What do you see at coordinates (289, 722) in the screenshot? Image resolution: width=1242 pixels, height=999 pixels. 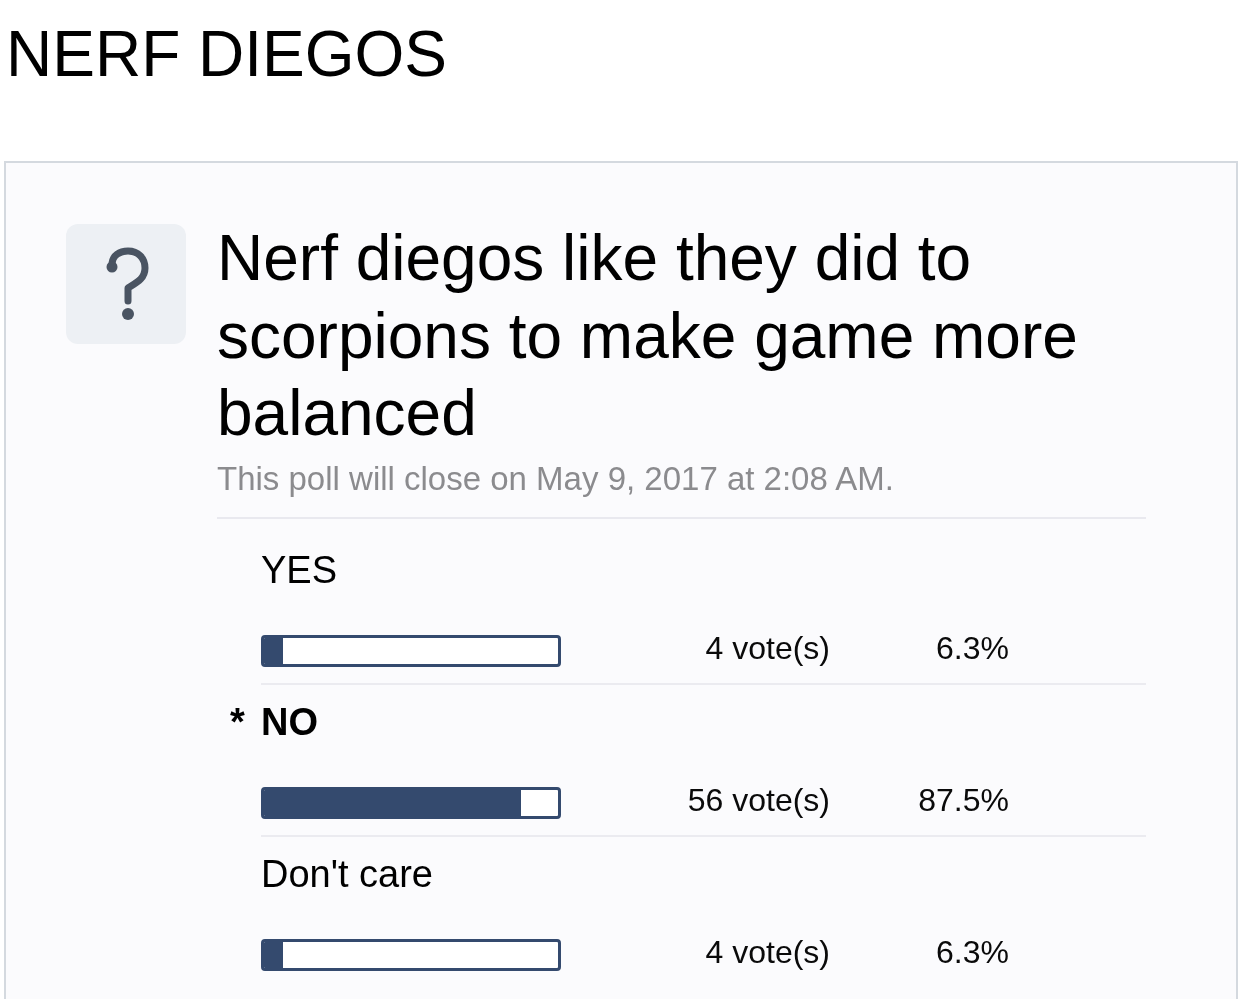 I see `option-label: NO` at bounding box center [289, 722].